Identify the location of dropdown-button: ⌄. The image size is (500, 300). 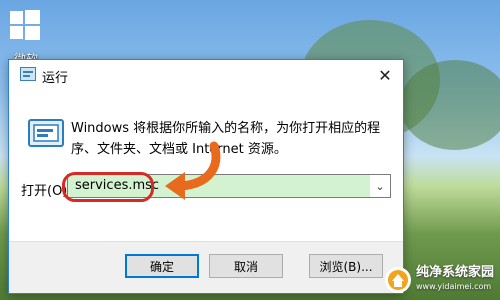
(380, 186).